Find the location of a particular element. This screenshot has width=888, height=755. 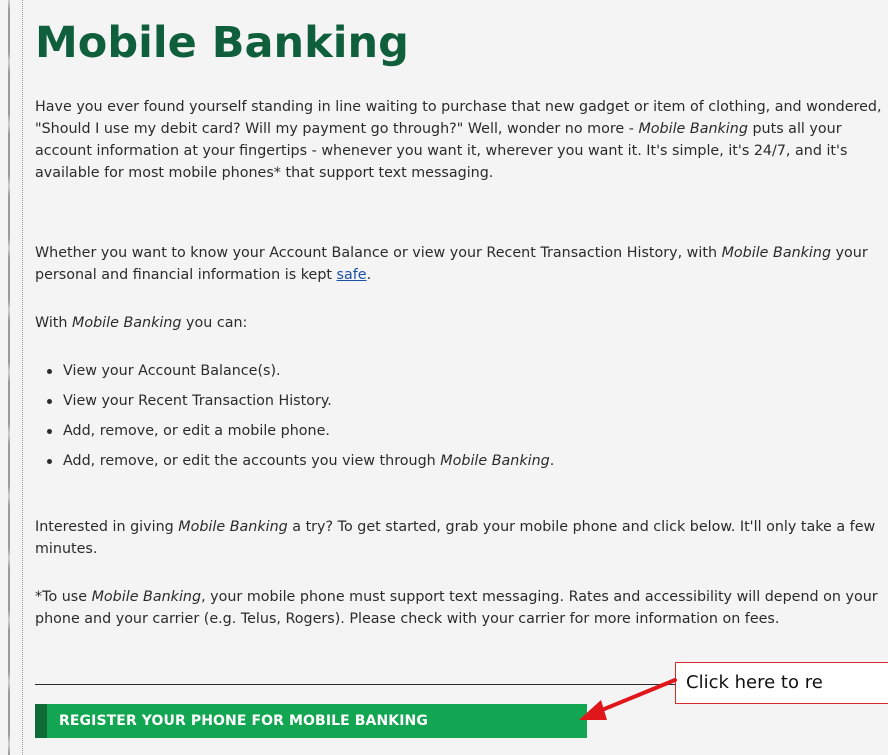

red-arrow-icon is located at coordinates (628, 699).